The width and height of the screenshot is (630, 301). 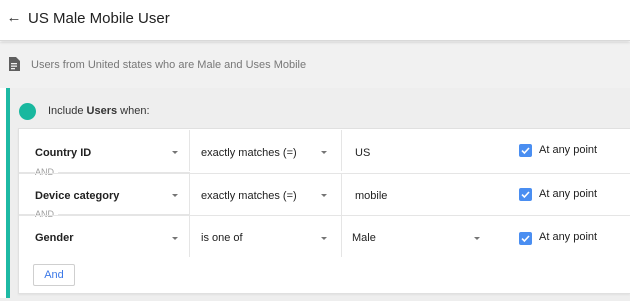 I want to click on document-icon, so click(x=14, y=64).